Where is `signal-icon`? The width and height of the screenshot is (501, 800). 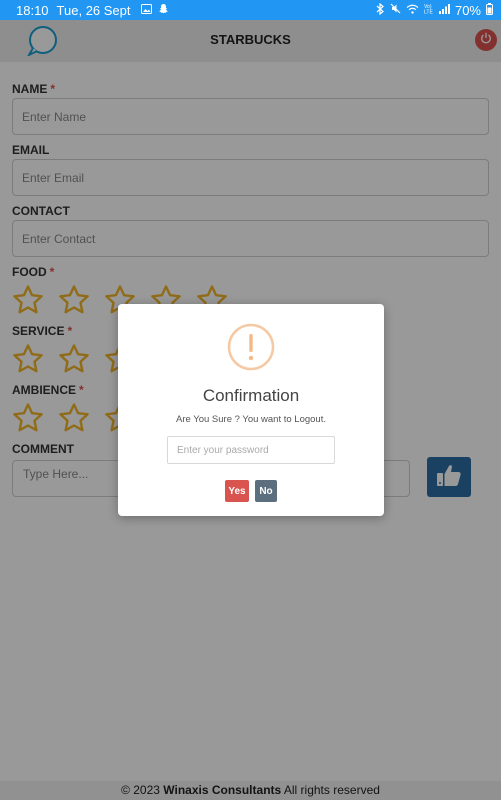 signal-icon is located at coordinates (444, 10).